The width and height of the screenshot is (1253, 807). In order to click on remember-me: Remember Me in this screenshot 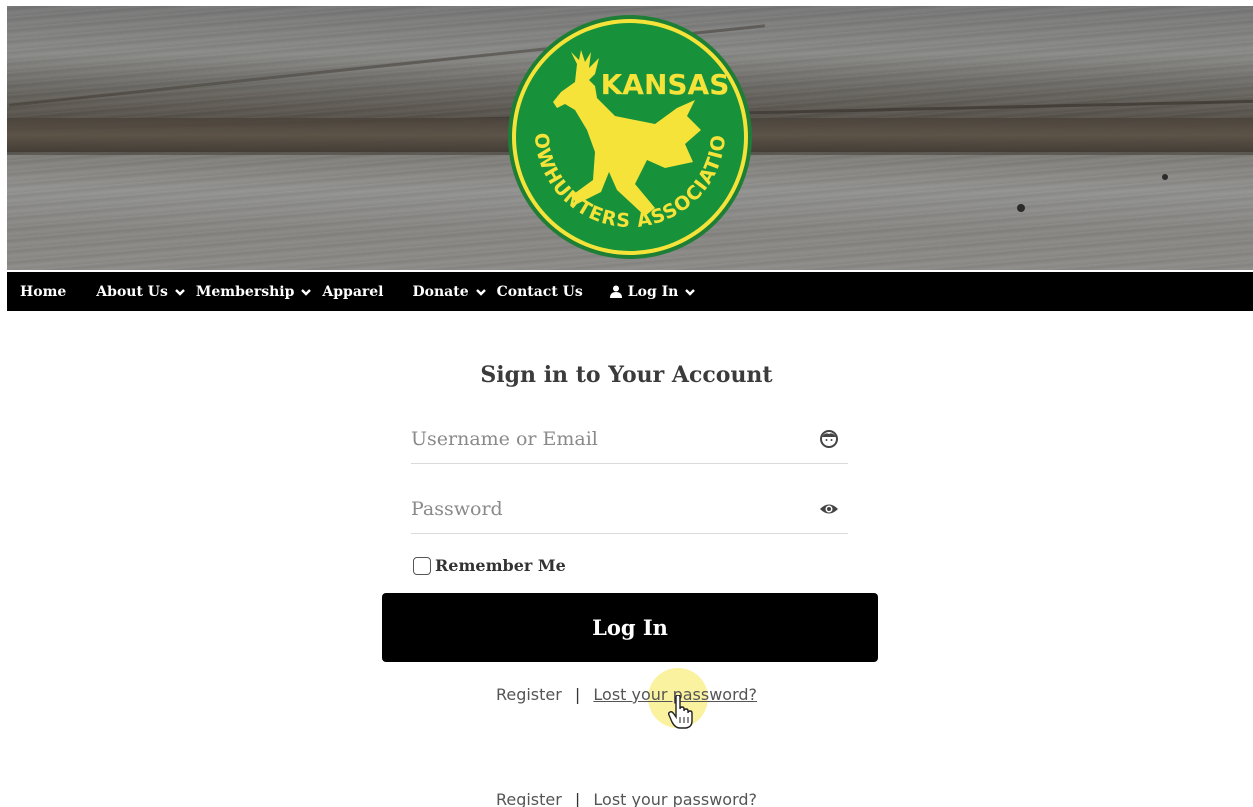, I will do `click(489, 565)`.